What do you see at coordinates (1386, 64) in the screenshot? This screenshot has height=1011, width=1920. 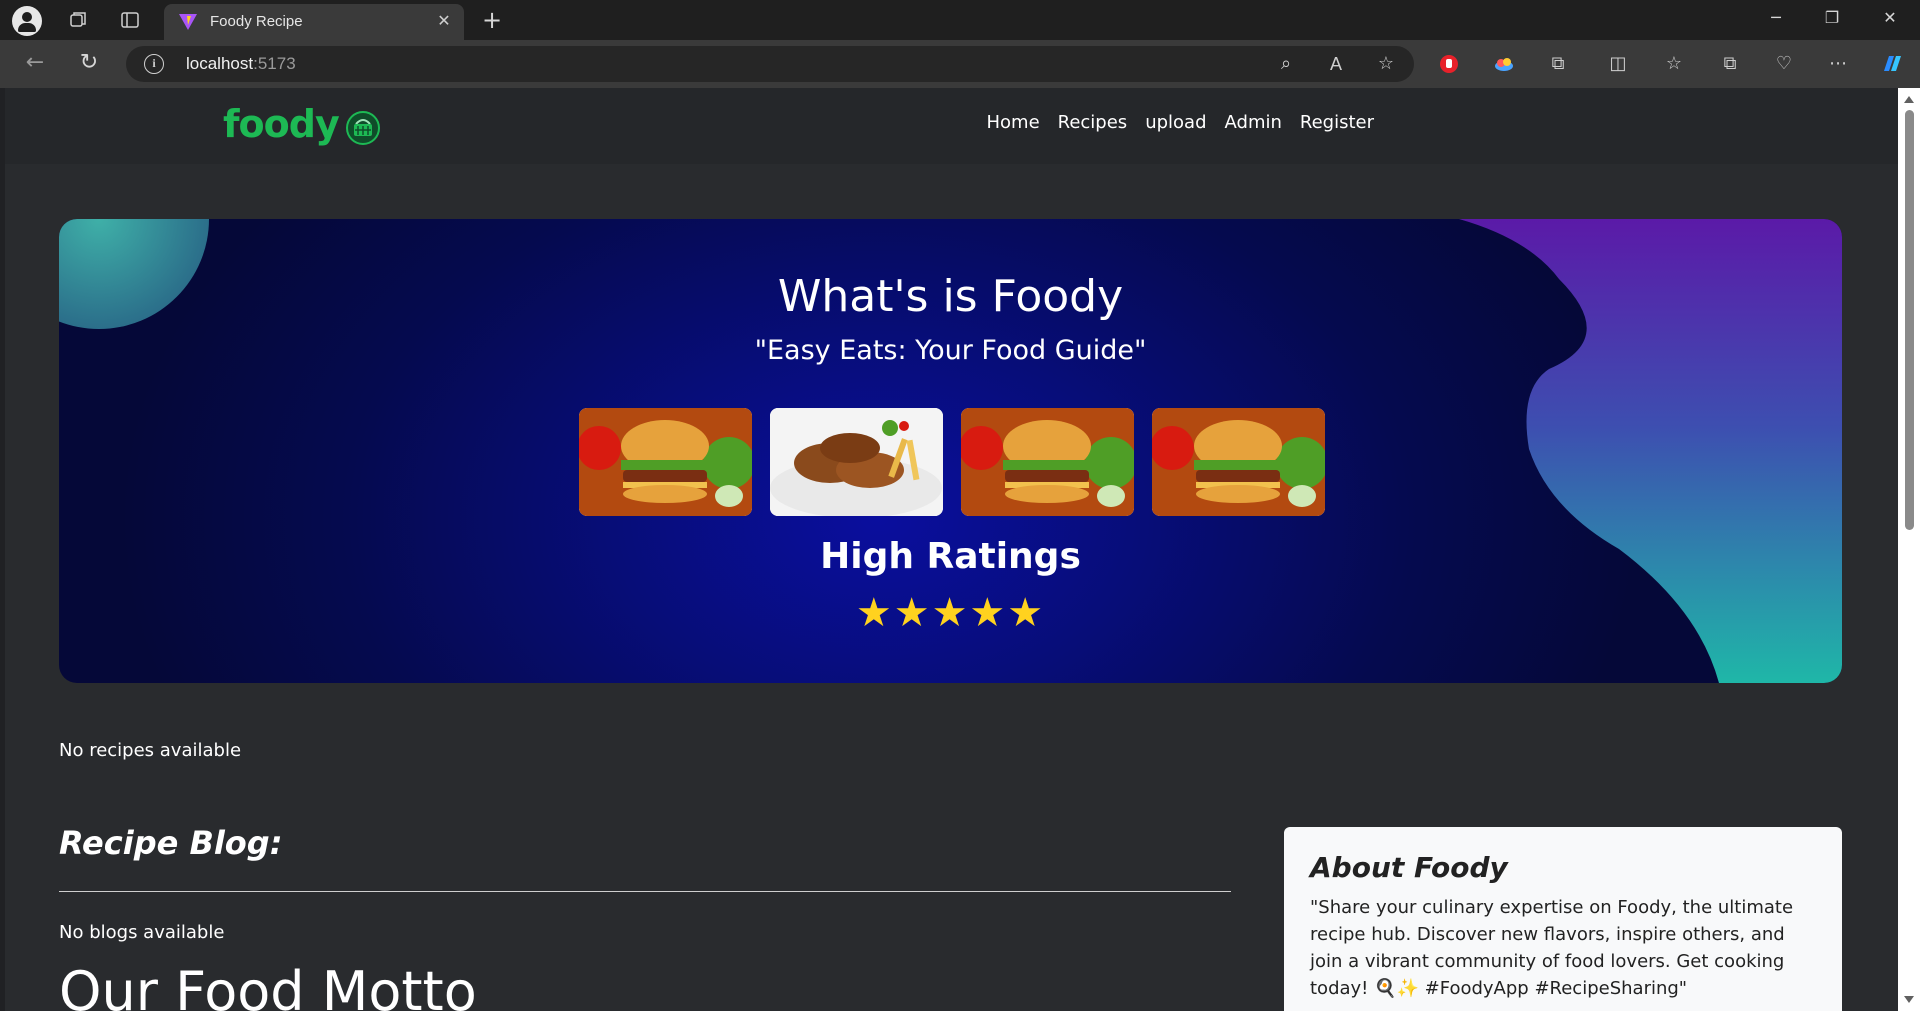 I see `favorite-star-icon: ☆` at bounding box center [1386, 64].